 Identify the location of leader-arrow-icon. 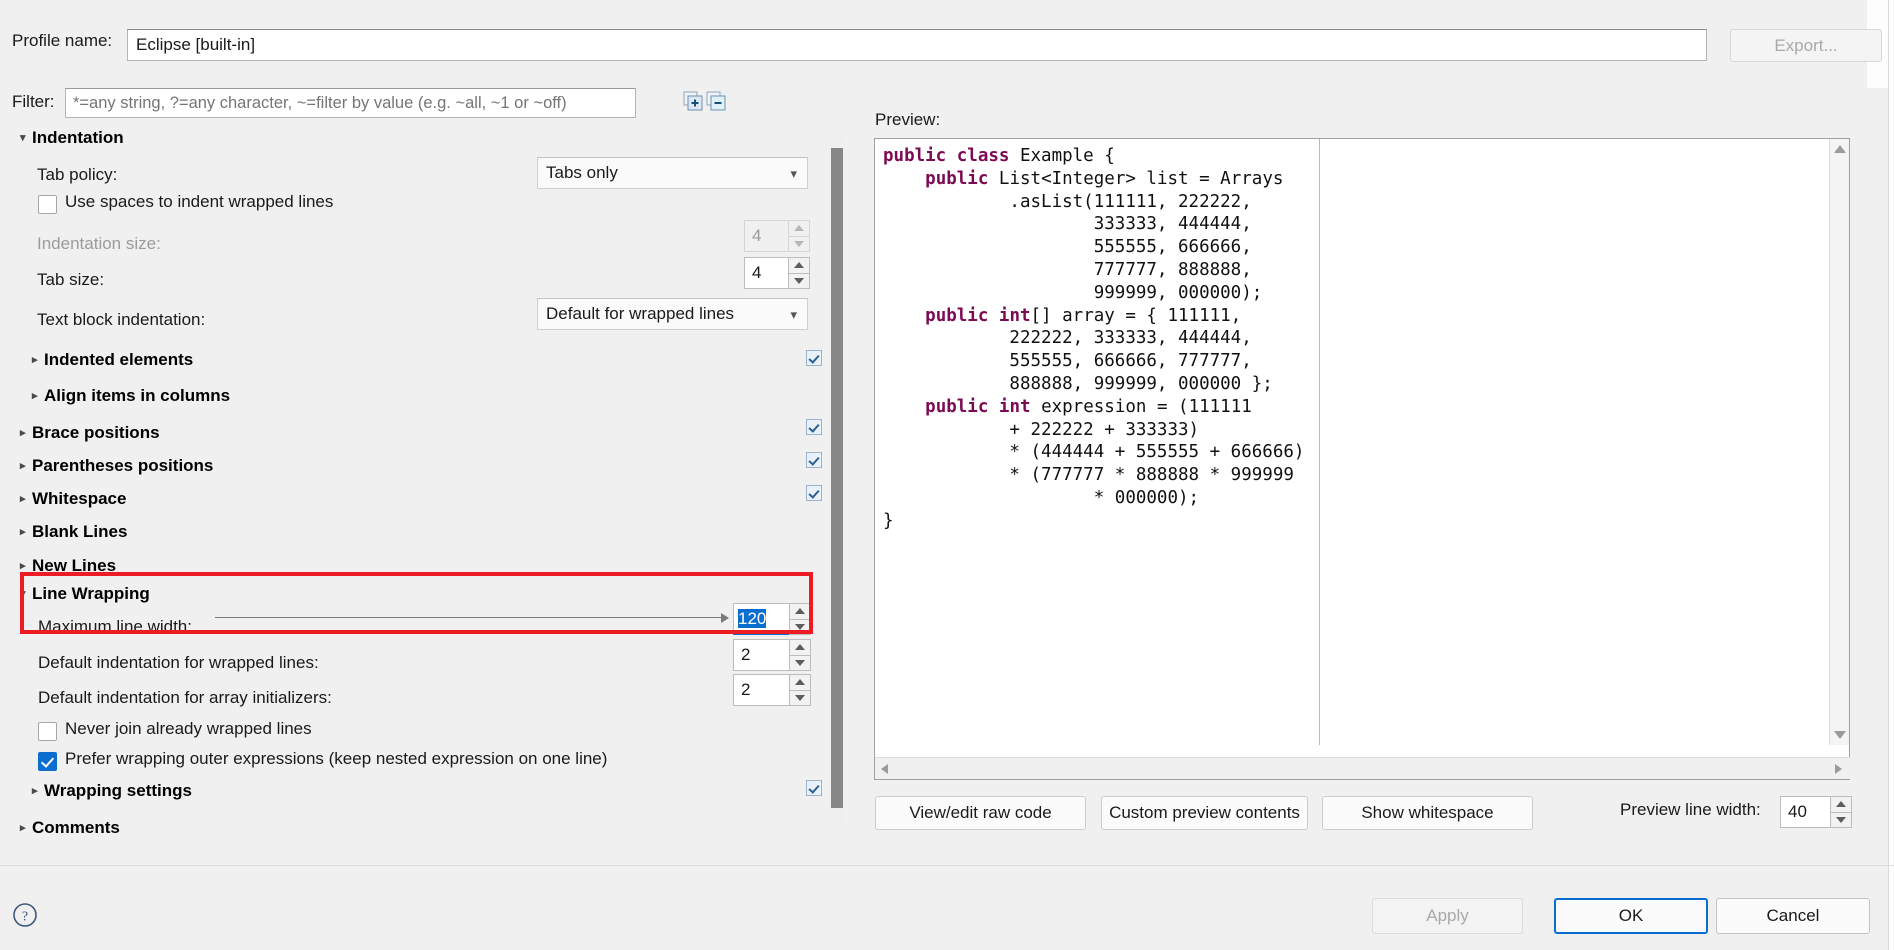
(725, 618).